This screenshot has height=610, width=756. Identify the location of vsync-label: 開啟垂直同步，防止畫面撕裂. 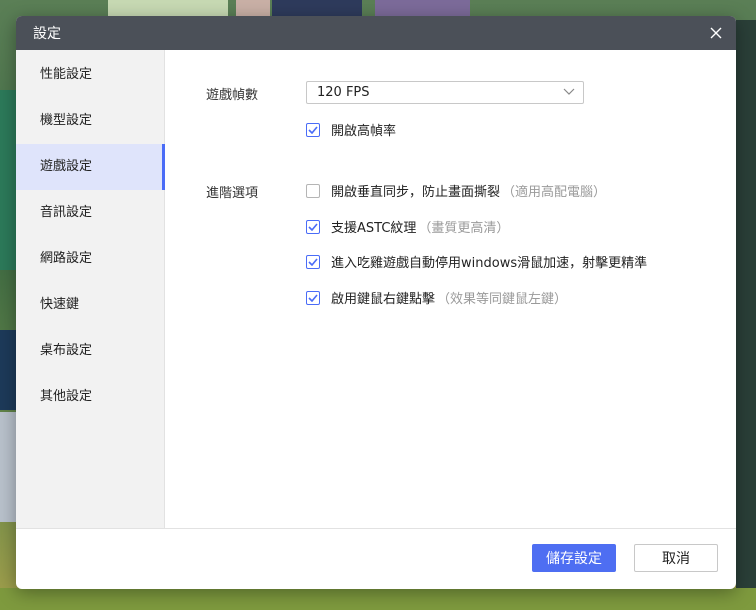
(416, 192).